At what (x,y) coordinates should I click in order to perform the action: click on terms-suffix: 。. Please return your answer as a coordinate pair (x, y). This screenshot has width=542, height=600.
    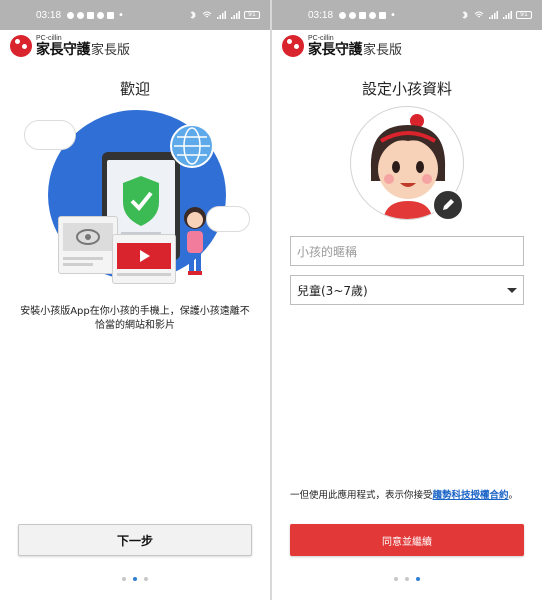
    Looking at the image, I should click on (513, 495).